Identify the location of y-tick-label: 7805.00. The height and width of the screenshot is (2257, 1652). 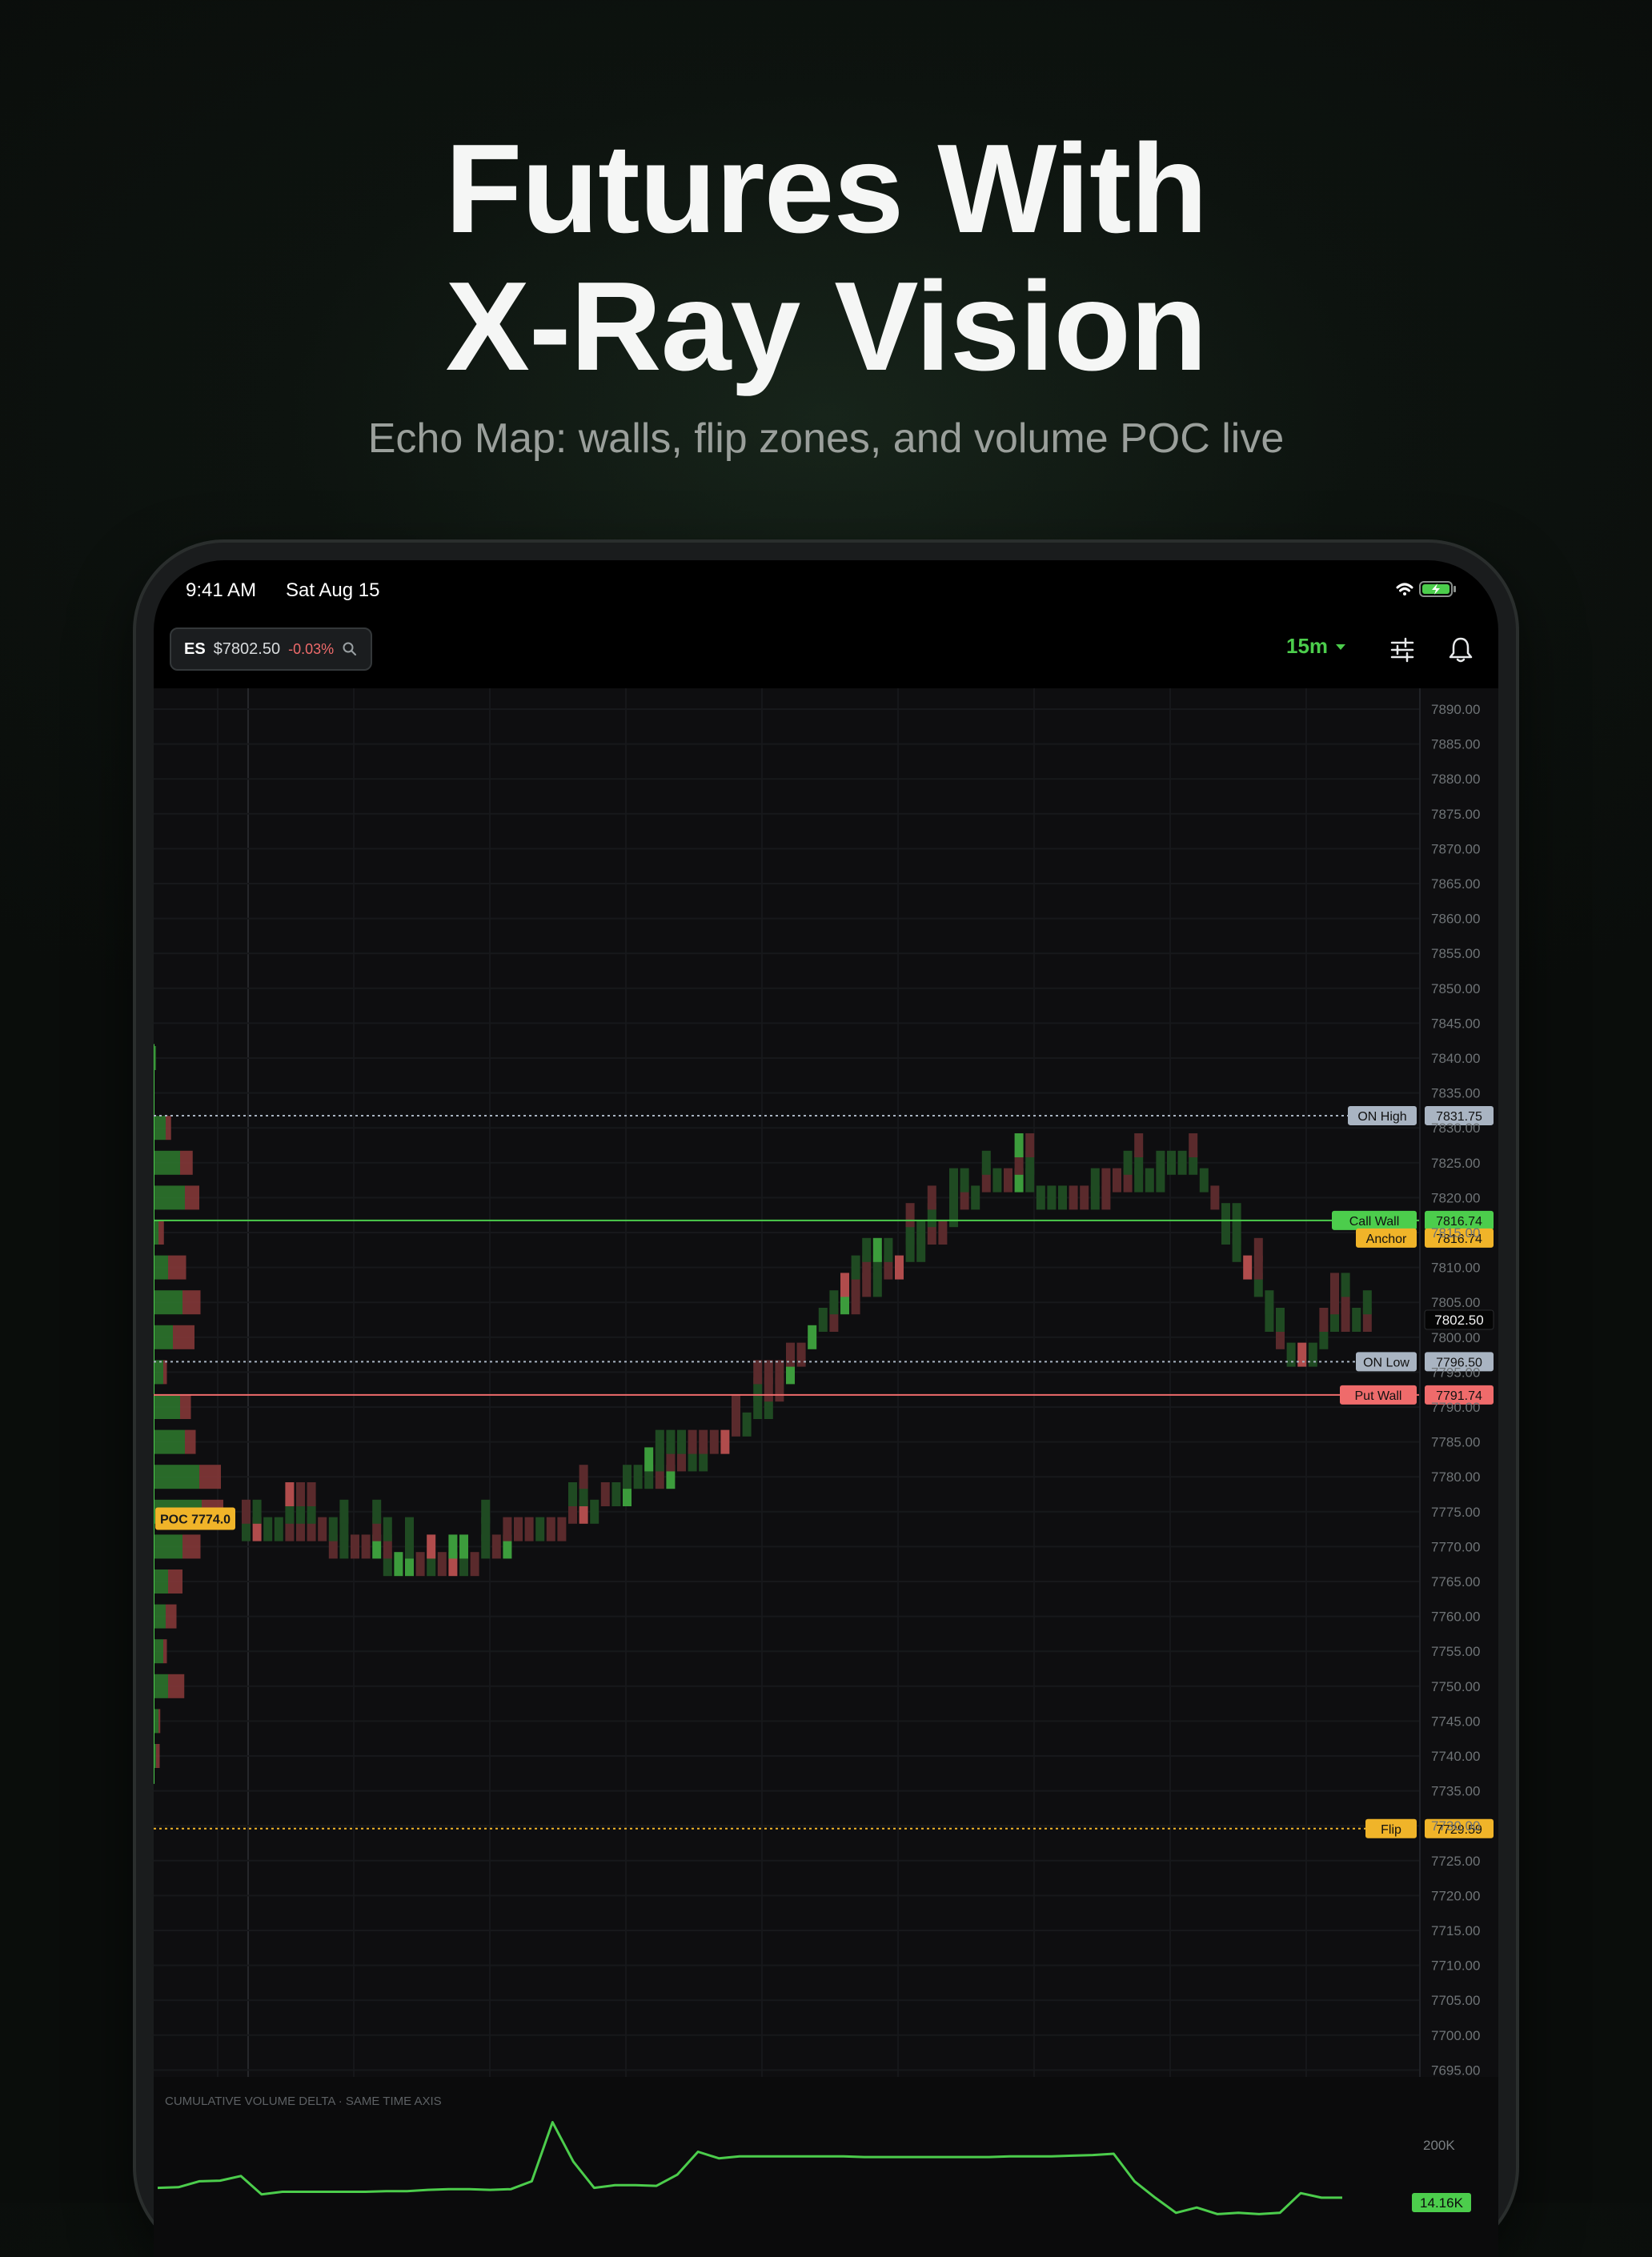
(1455, 1302).